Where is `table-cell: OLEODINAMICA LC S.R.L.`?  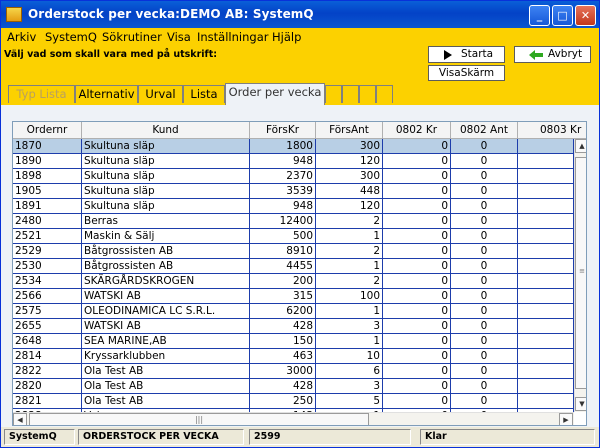 table-cell: OLEODINAMICA LC S.R.L. is located at coordinates (166, 311).